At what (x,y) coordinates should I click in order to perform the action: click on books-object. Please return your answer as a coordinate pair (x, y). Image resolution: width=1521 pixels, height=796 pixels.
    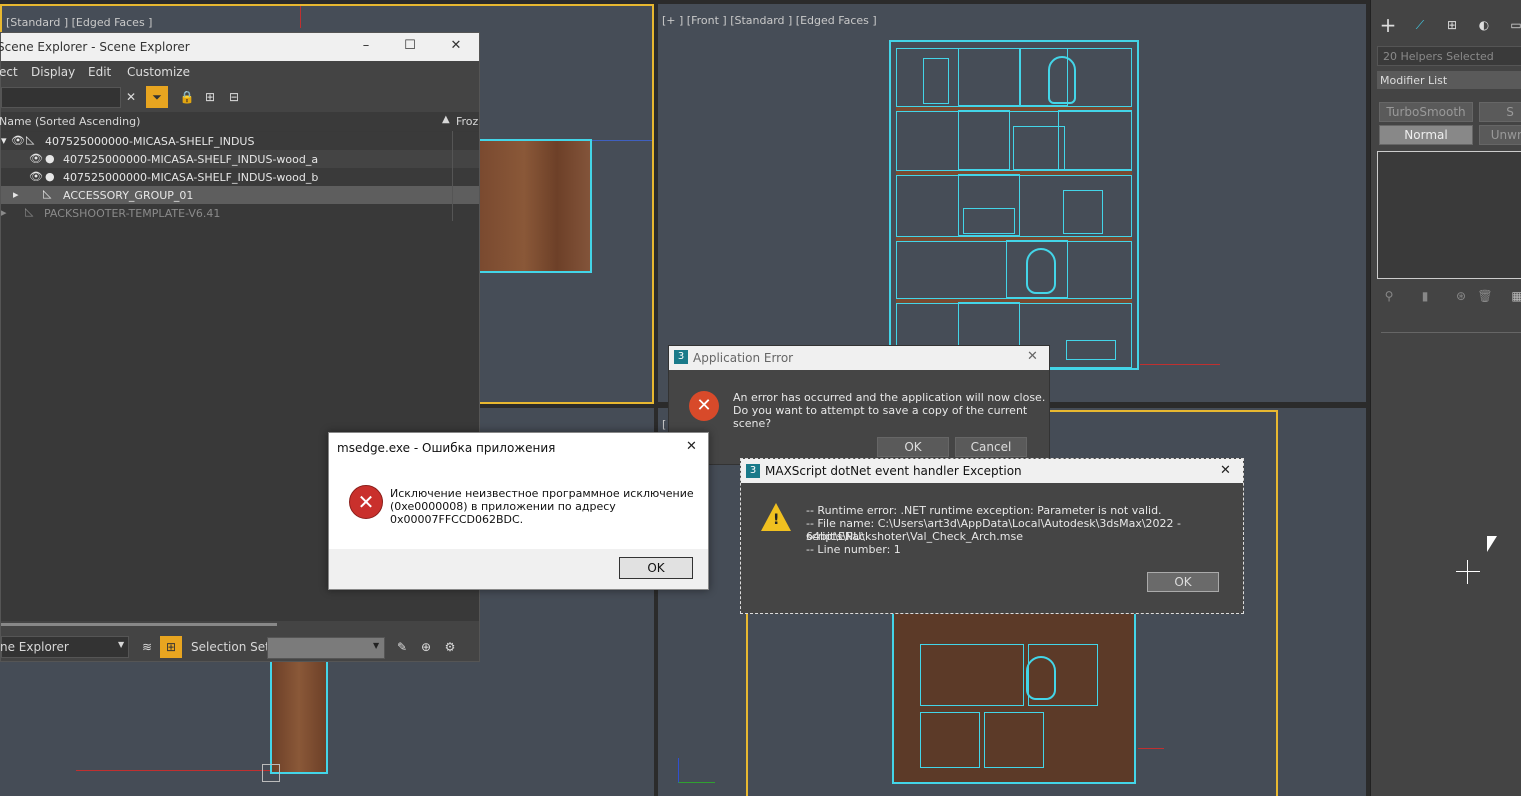
    Looking at the image, I should click on (936, 81).